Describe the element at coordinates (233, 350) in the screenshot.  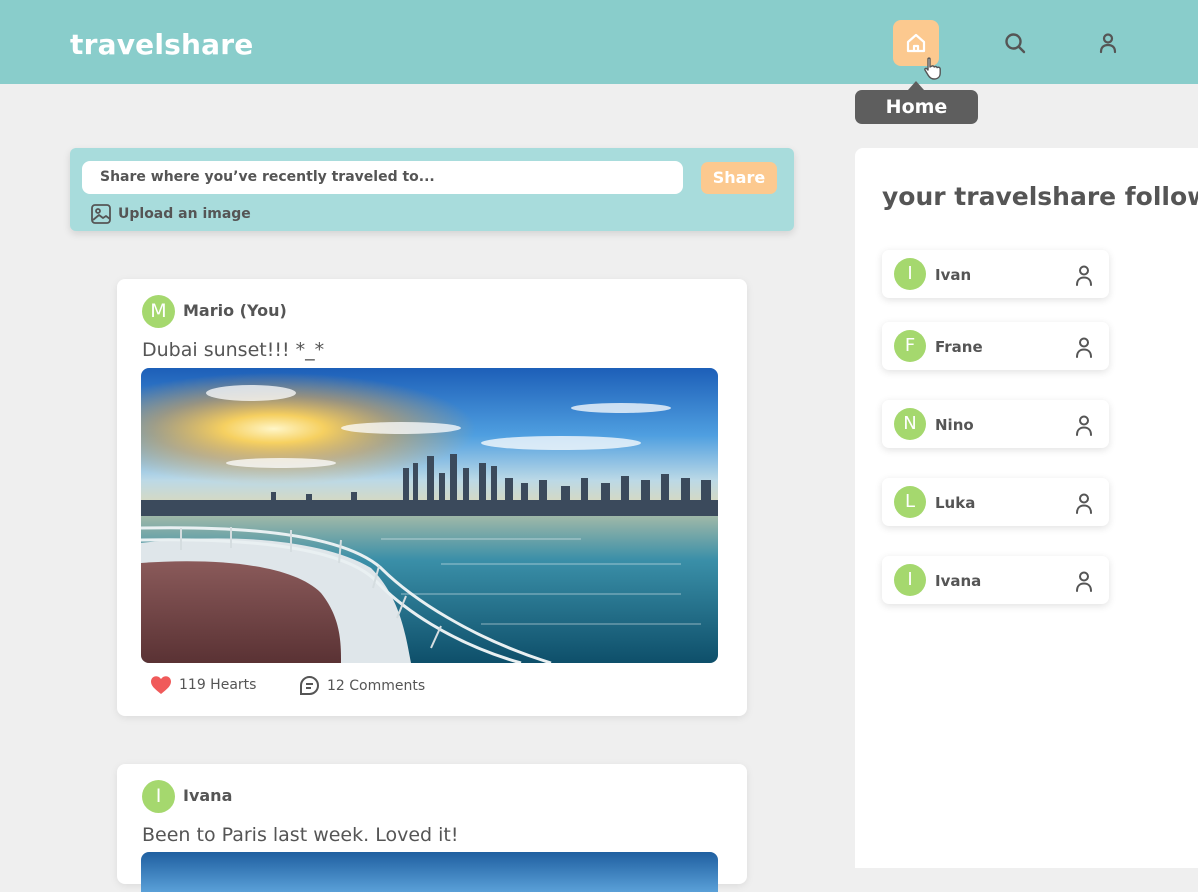
I see `post-text: Dubai sunset!!! *_*` at that location.